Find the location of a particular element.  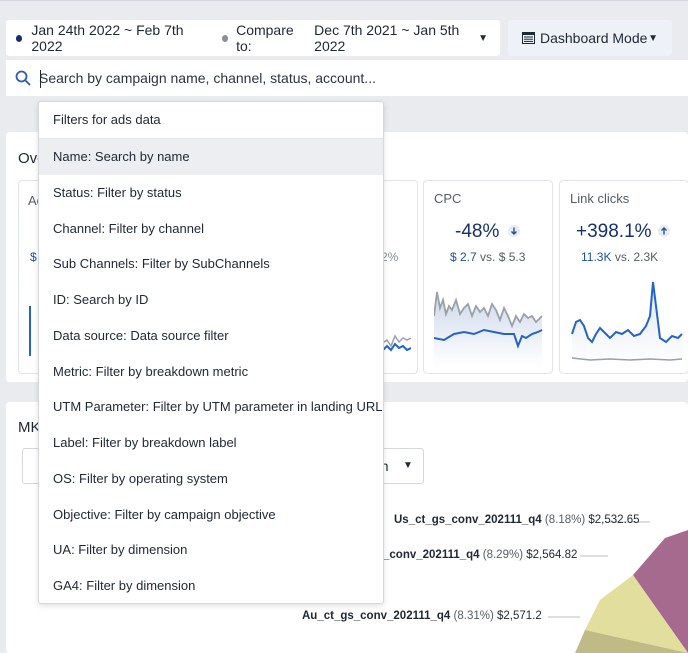

compare-date-range: Dec 7th 2021 ~ Jan 5th 2022 is located at coordinates (387, 38).